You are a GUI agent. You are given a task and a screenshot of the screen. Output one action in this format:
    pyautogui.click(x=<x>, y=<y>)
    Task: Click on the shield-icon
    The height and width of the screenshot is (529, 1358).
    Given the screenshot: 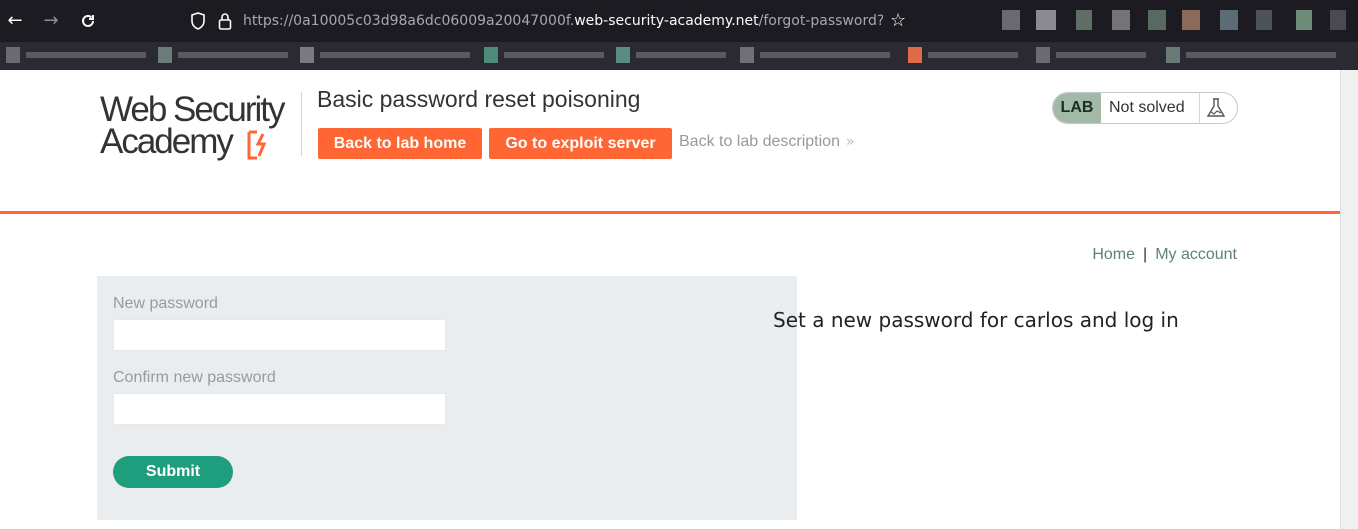 What is the action you would take?
    pyautogui.click(x=198, y=21)
    